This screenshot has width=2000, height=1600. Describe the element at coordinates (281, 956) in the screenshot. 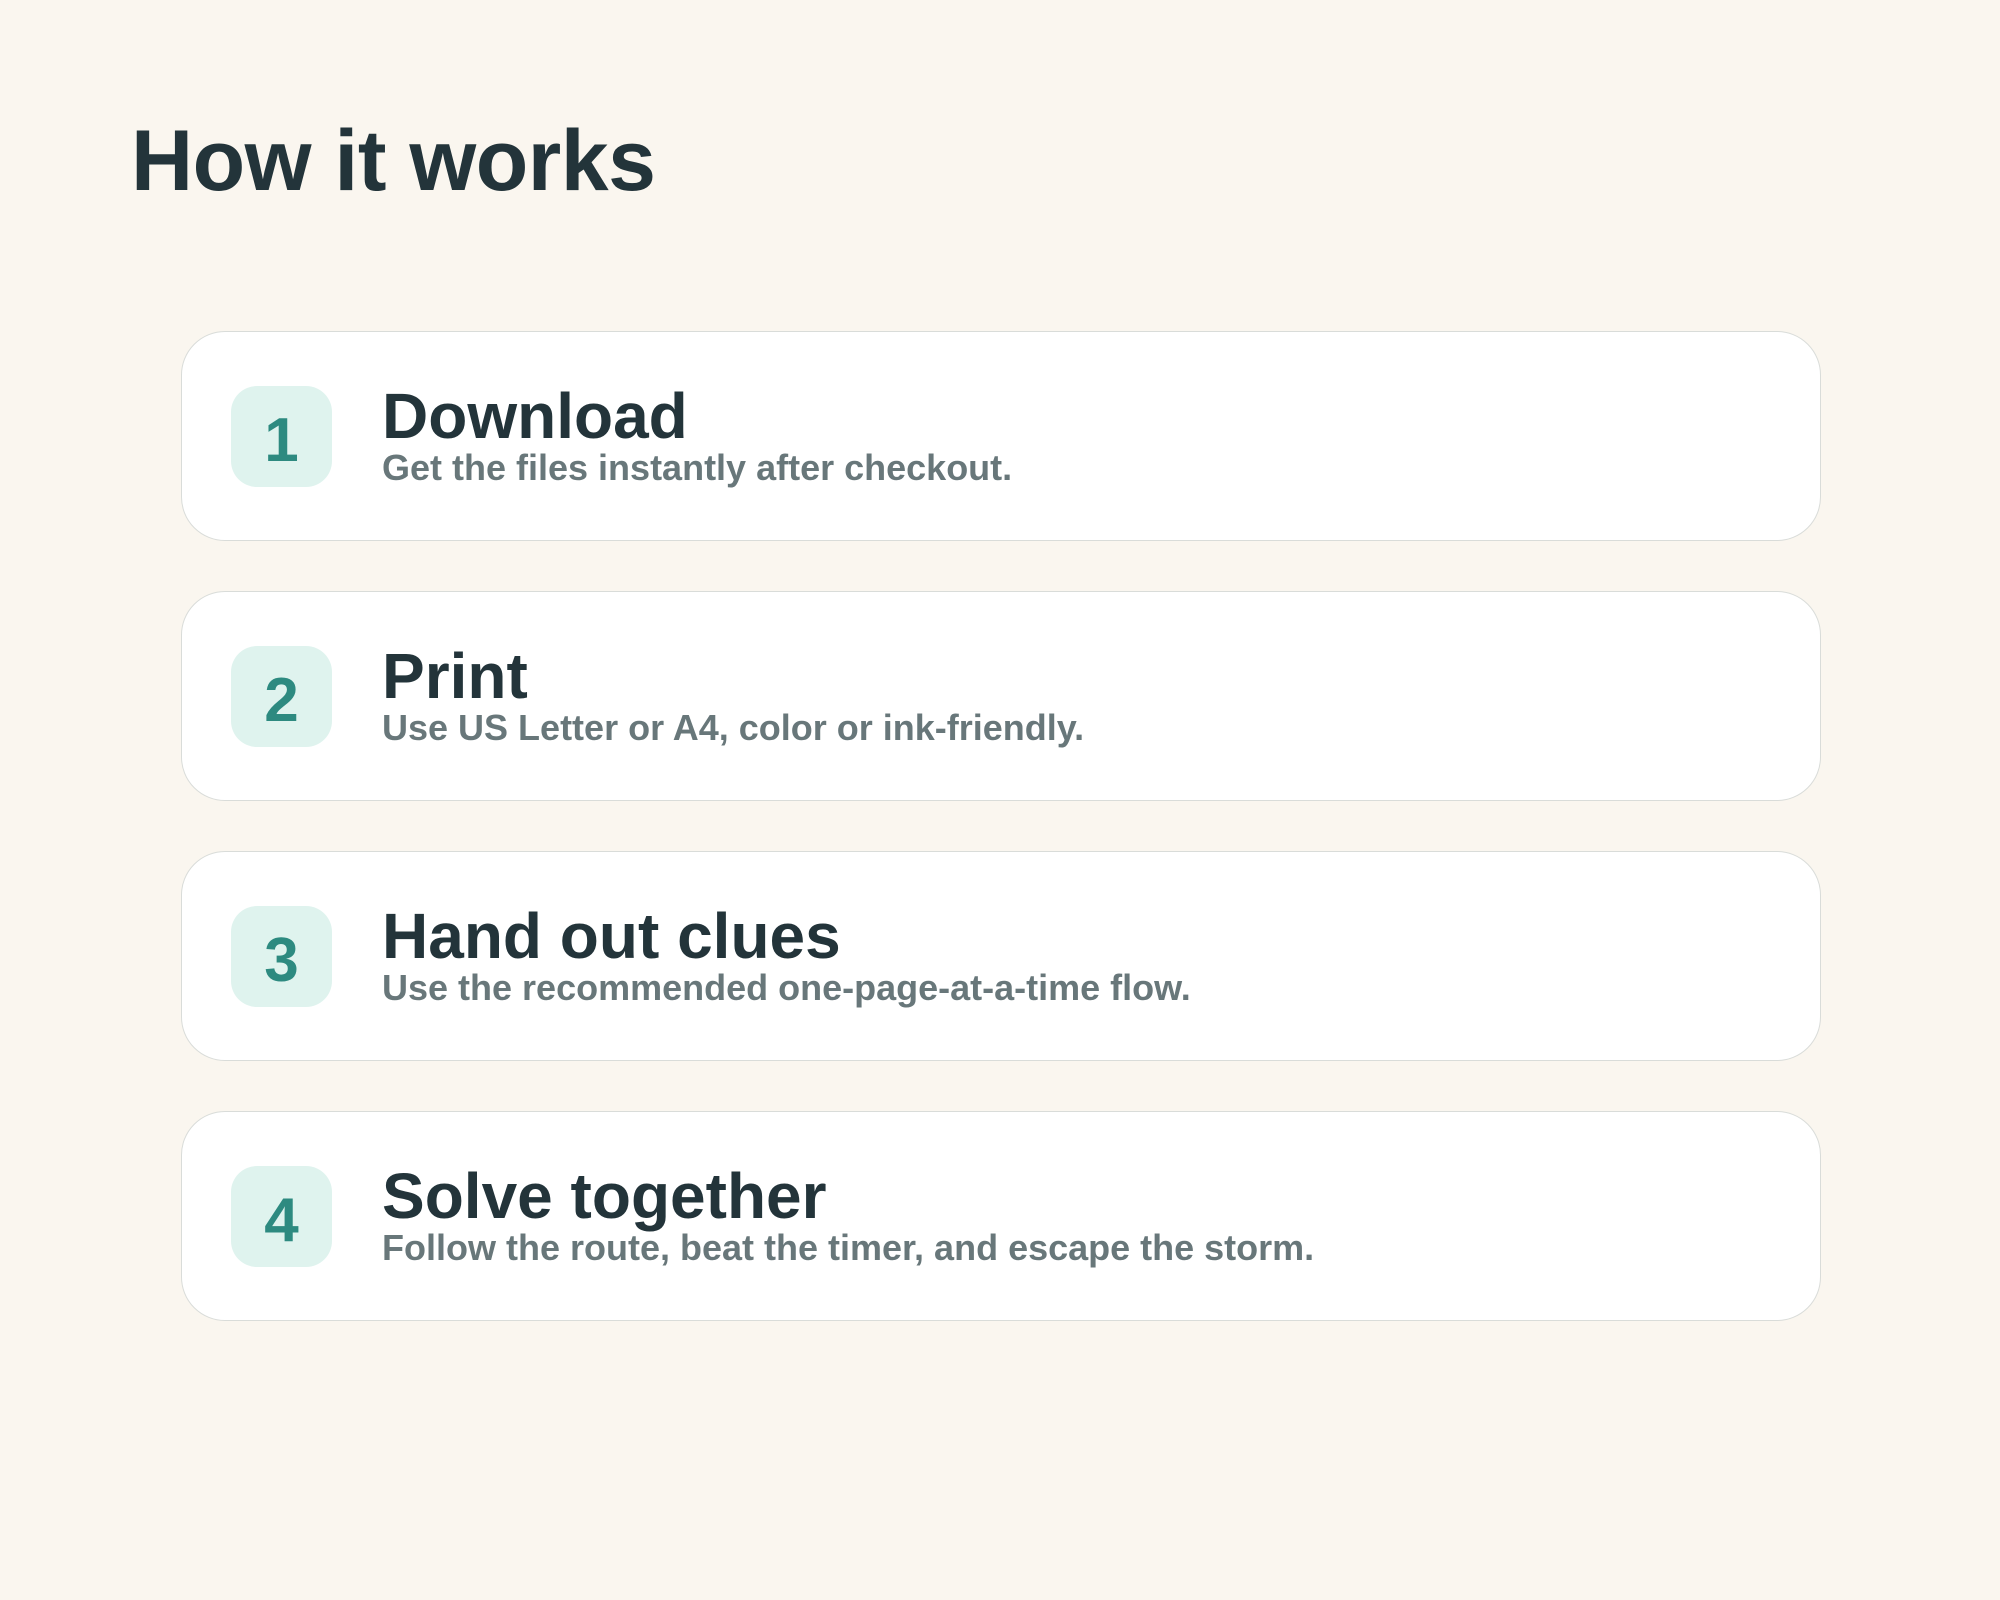

I see `step-number-badge: 3` at that location.